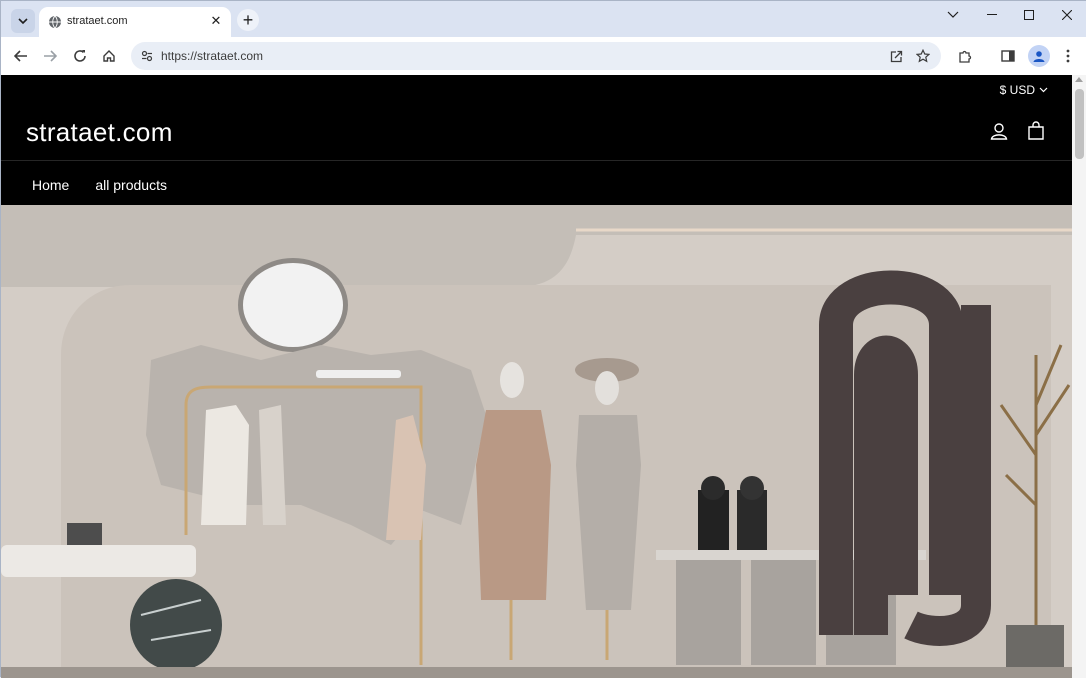 This screenshot has width=1086, height=678. Describe the element at coordinates (131, 185) in the screenshot. I see `nav-link-all-products: all products` at that location.